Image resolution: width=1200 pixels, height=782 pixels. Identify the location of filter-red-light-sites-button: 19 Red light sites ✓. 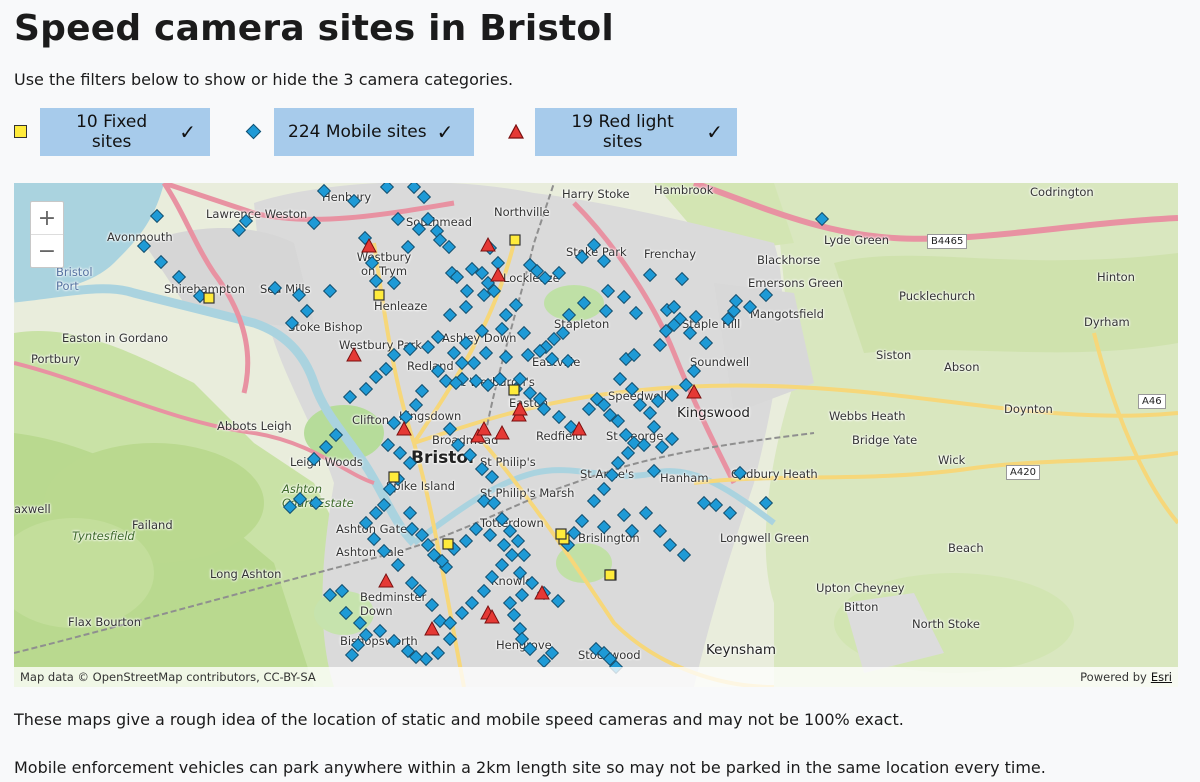
(636, 132).